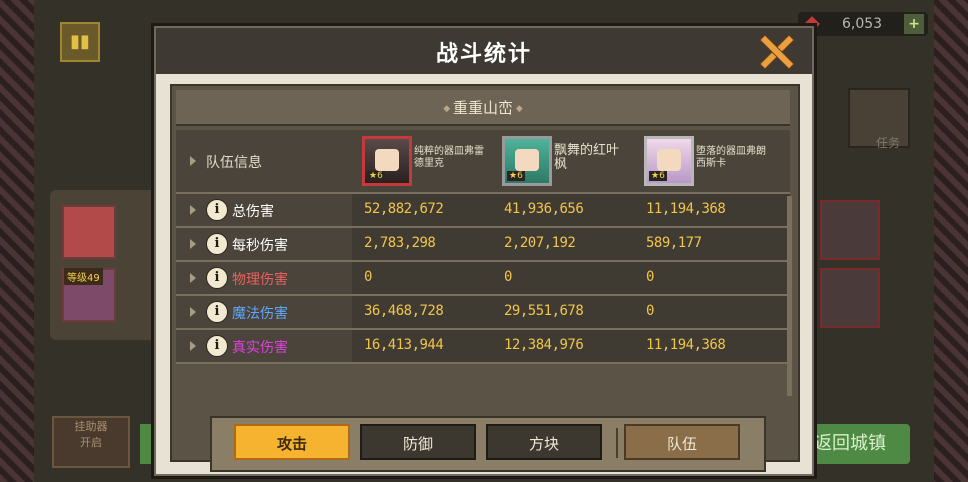  I want to click on unknown-slot, so click(850, 230).